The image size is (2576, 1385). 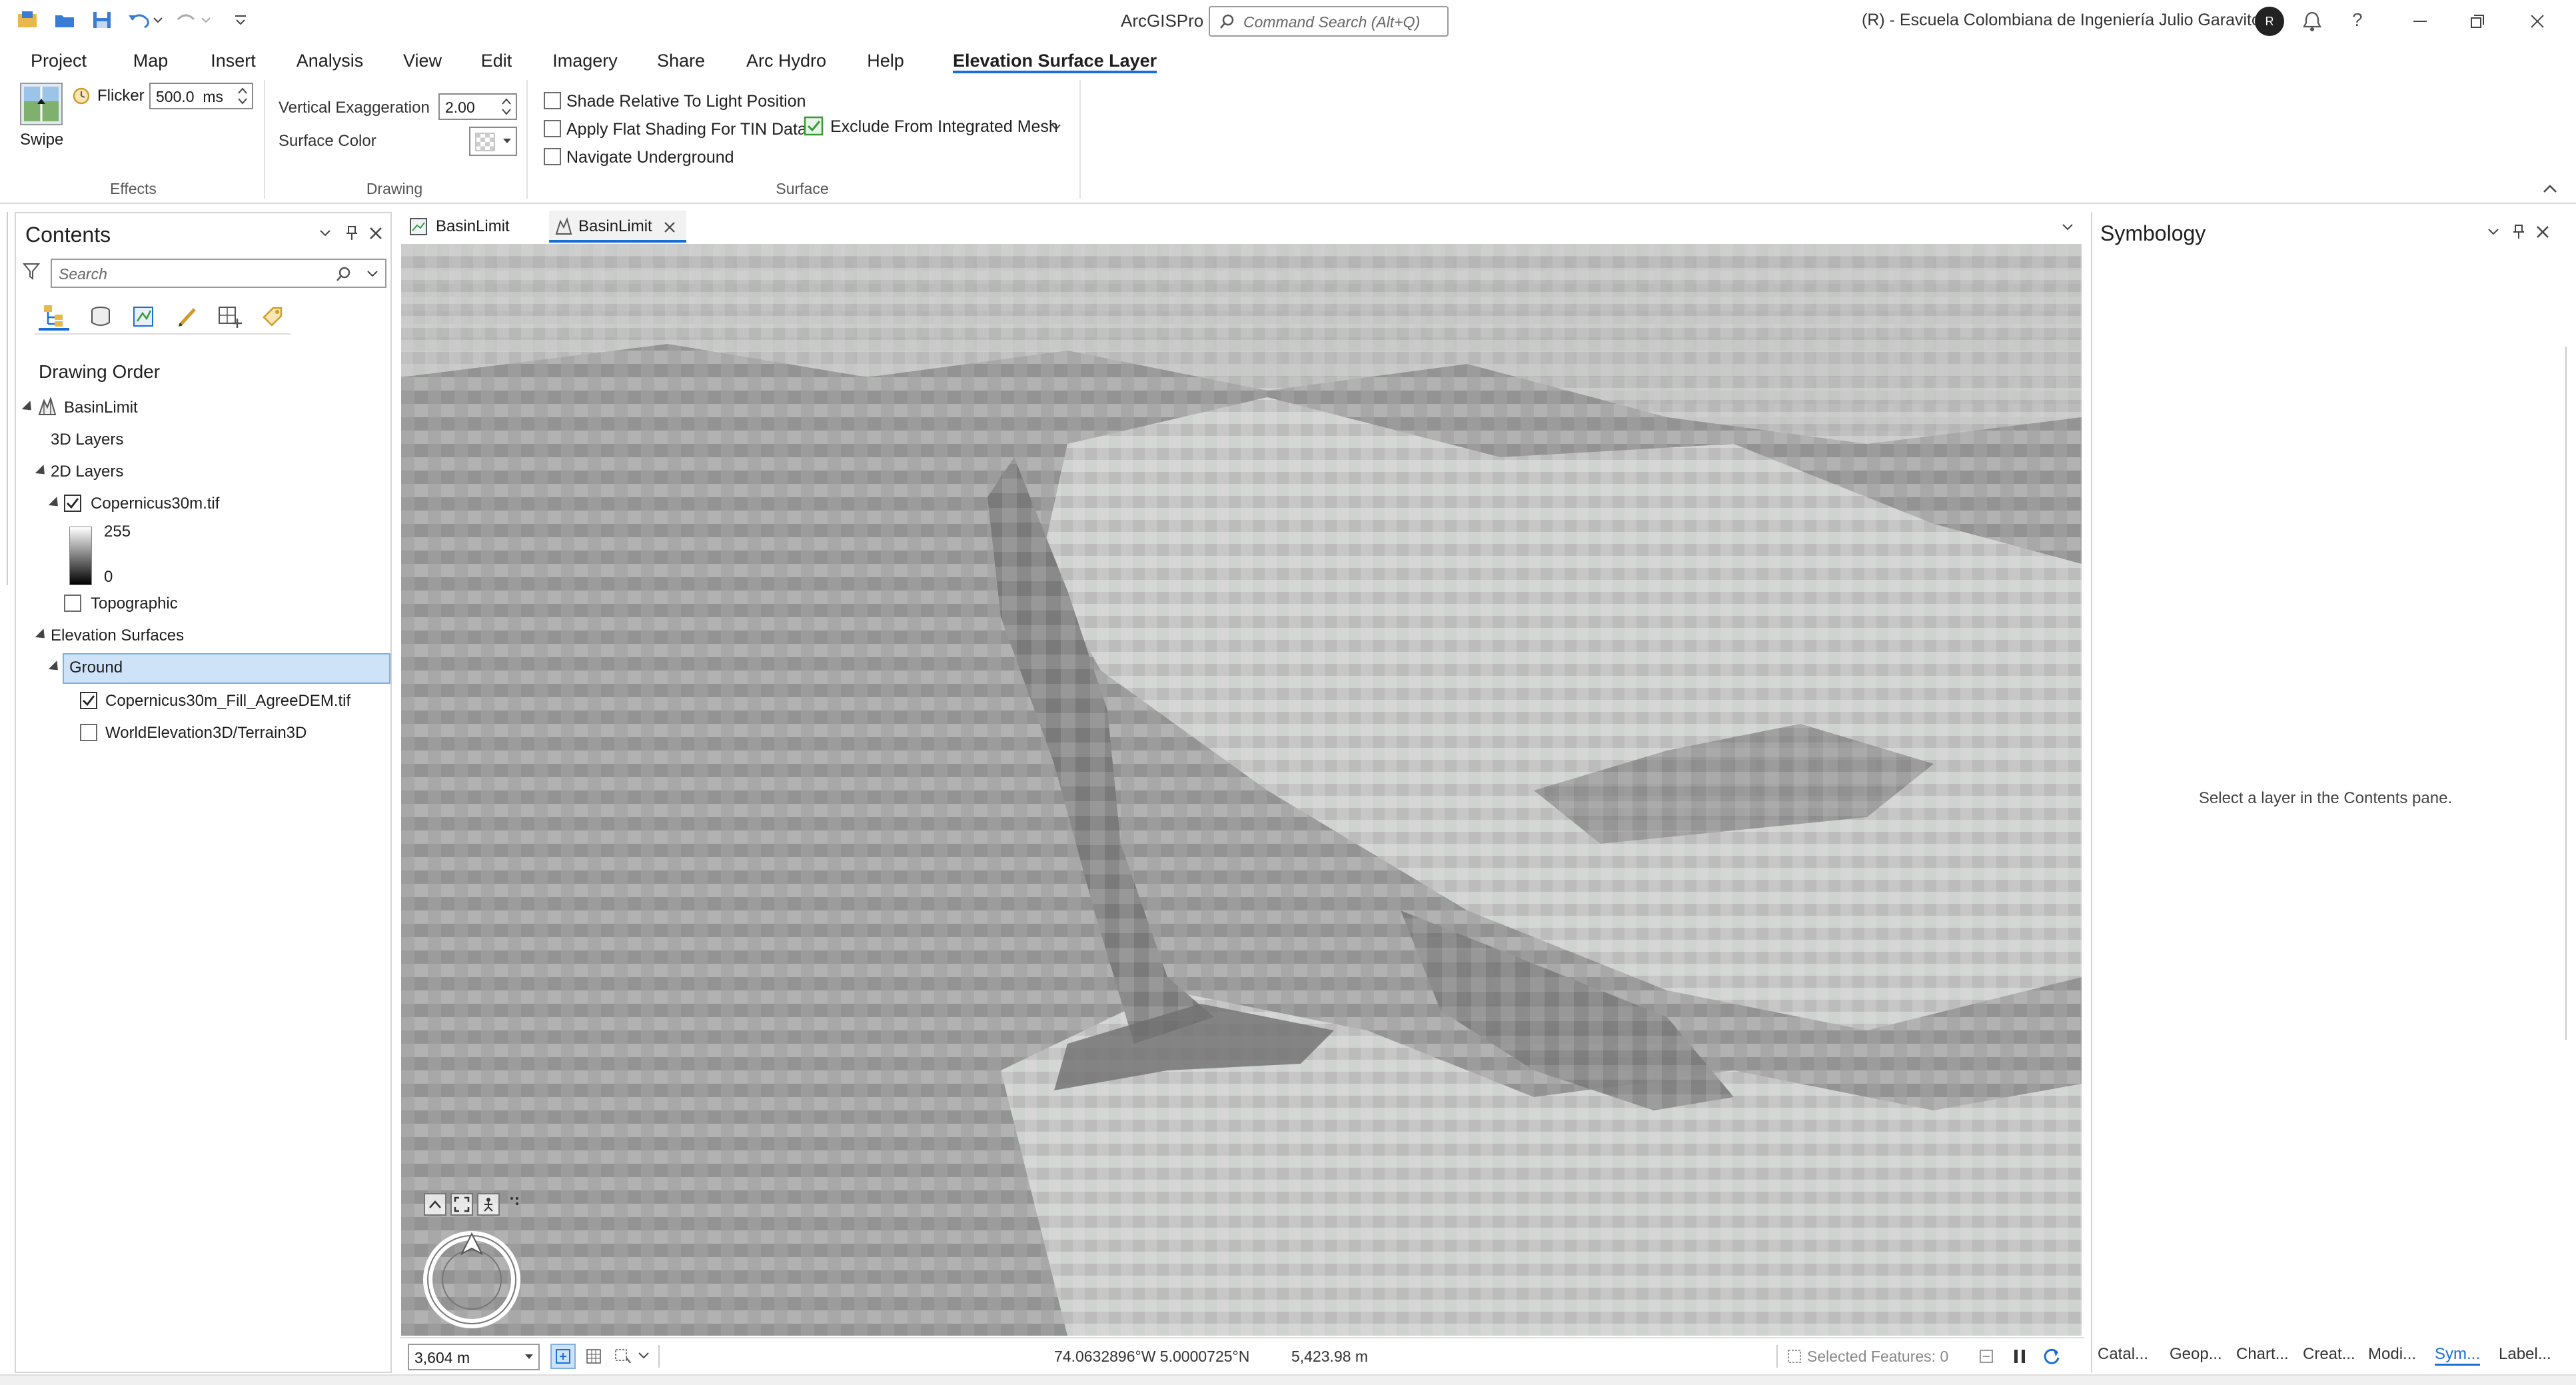 I want to click on notification-bell-icon, so click(x=2312, y=21).